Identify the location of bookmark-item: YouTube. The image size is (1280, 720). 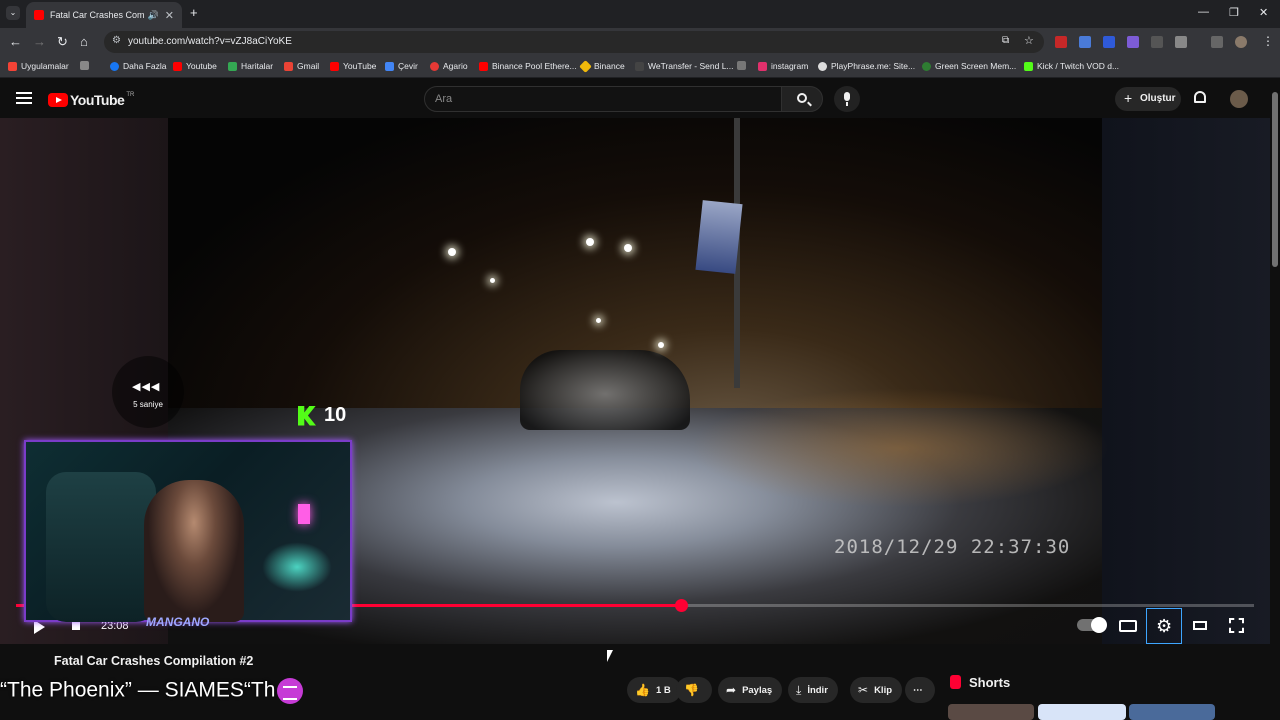
(353, 66).